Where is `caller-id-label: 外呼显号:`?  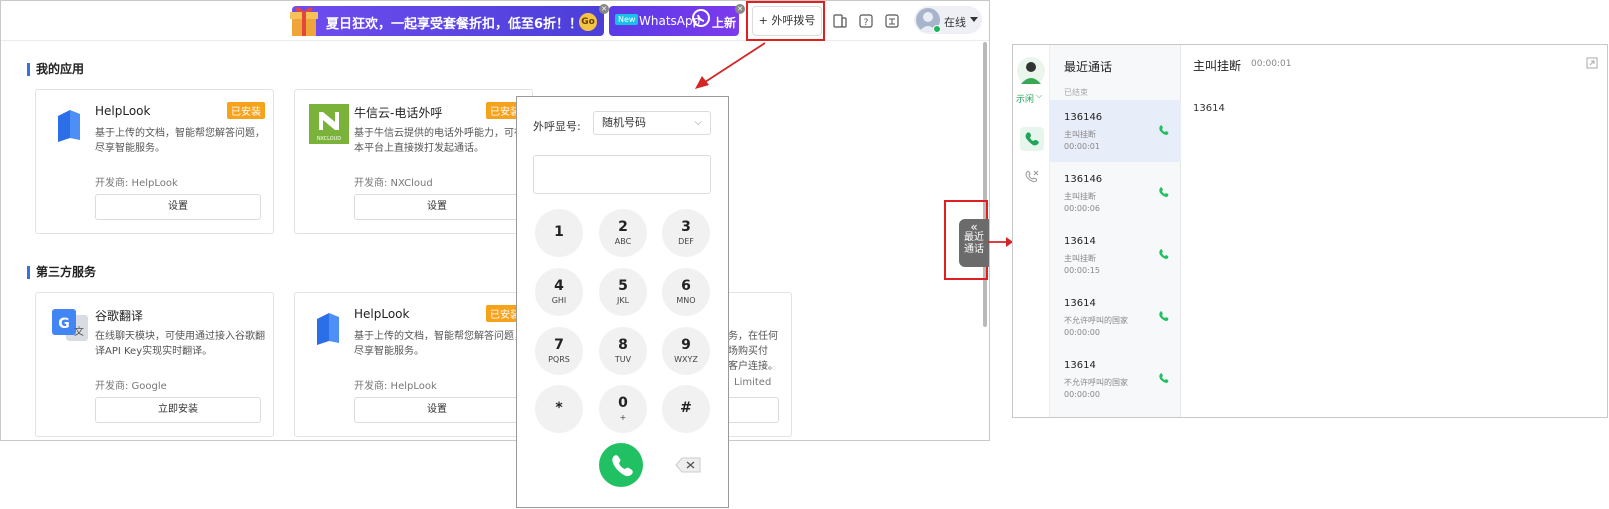 caller-id-label: 外呼显号: is located at coordinates (557, 126).